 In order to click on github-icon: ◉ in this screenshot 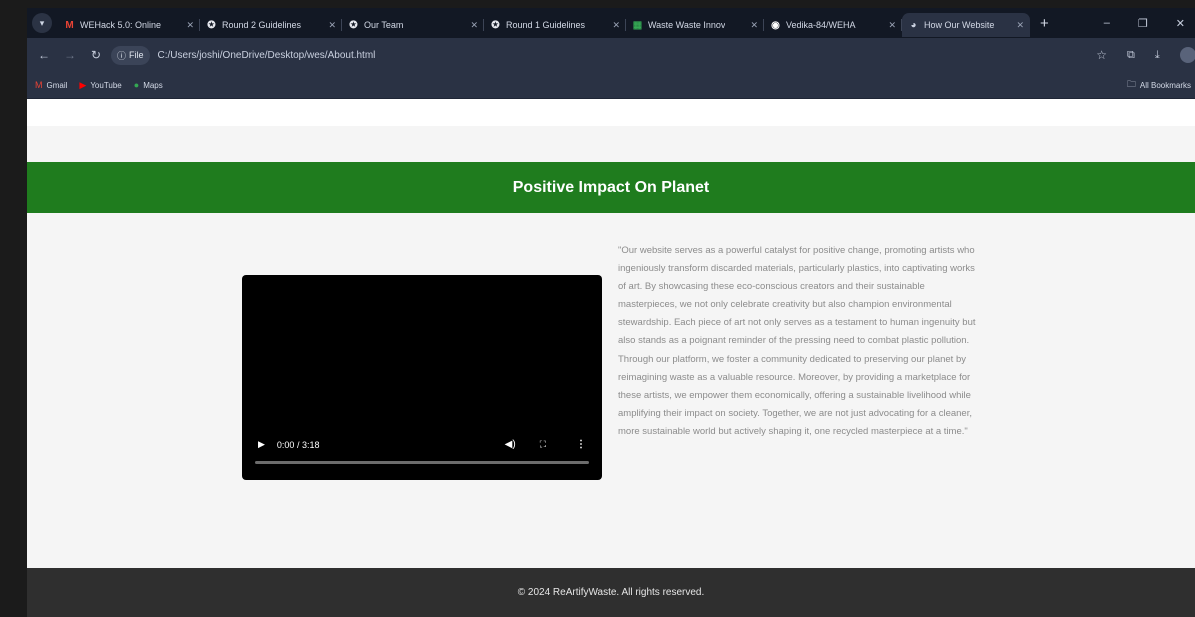, I will do `click(775, 25)`.